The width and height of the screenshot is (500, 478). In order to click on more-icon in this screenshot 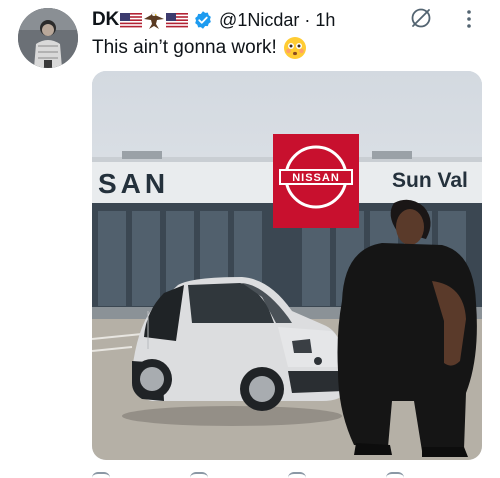, I will do `click(469, 19)`.